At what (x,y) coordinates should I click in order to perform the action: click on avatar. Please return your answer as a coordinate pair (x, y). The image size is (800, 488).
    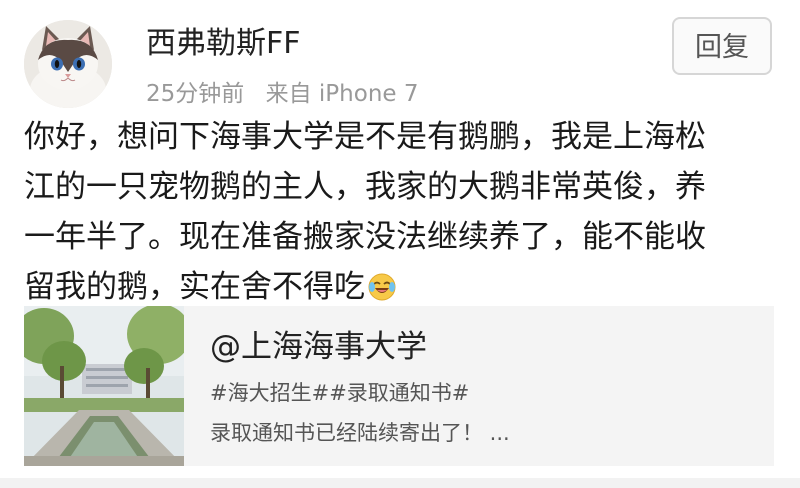
    Looking at the image, I should click on (68, 64).